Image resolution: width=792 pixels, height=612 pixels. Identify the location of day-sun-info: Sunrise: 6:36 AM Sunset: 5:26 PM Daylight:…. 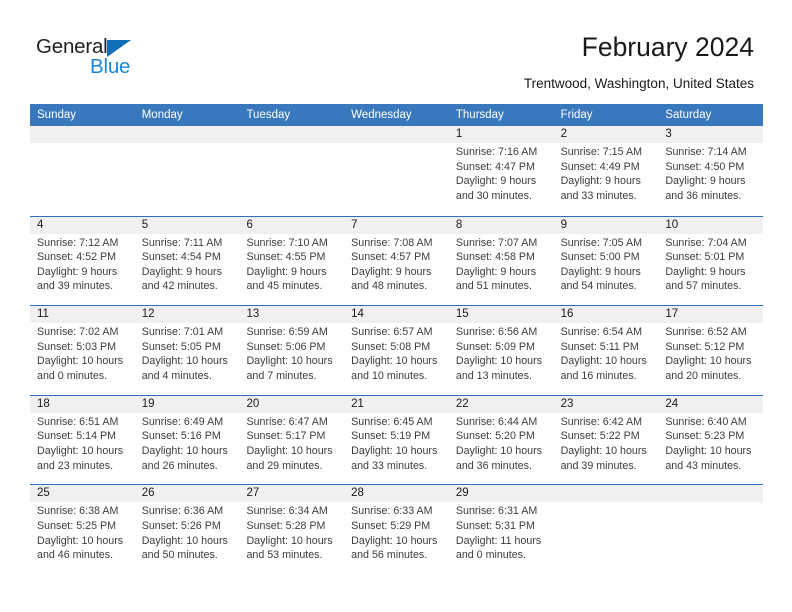
(187, 532).